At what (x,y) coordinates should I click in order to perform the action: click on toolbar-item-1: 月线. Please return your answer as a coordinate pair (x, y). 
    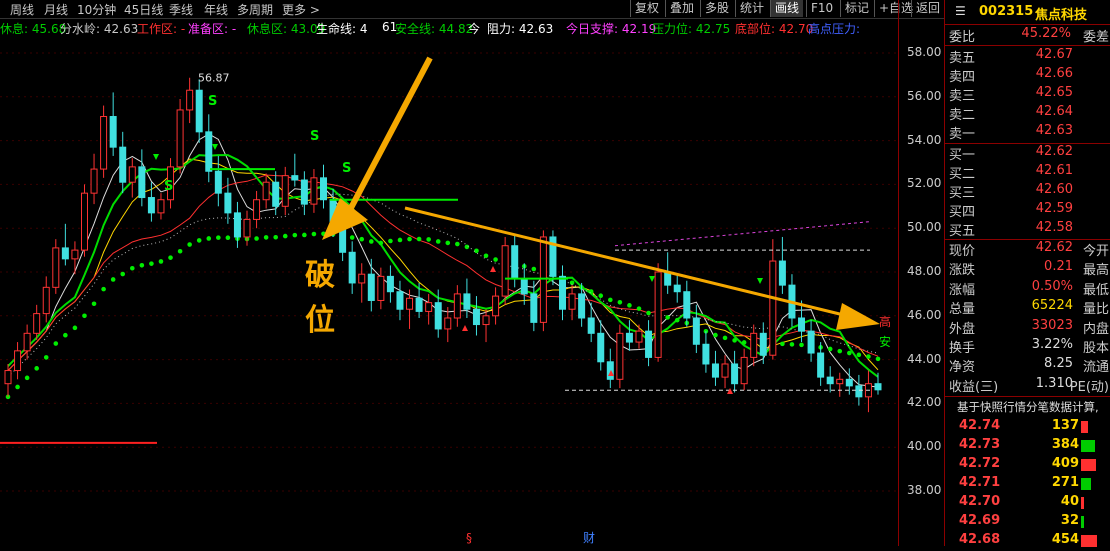
    Looking at the image, I should click on (56, 9).